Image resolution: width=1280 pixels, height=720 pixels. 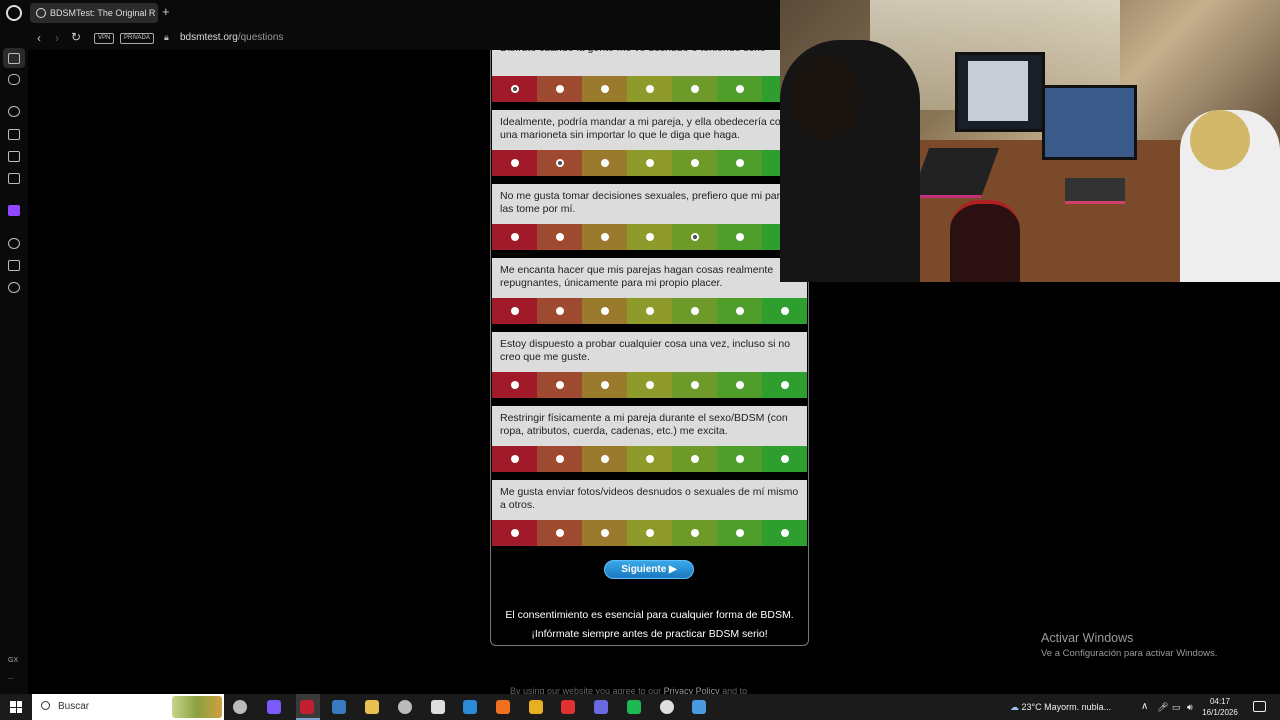 What do you see at coordinates (14, 178) in the screenshot?
I see `m-icon` at bounding box center [14, 178].